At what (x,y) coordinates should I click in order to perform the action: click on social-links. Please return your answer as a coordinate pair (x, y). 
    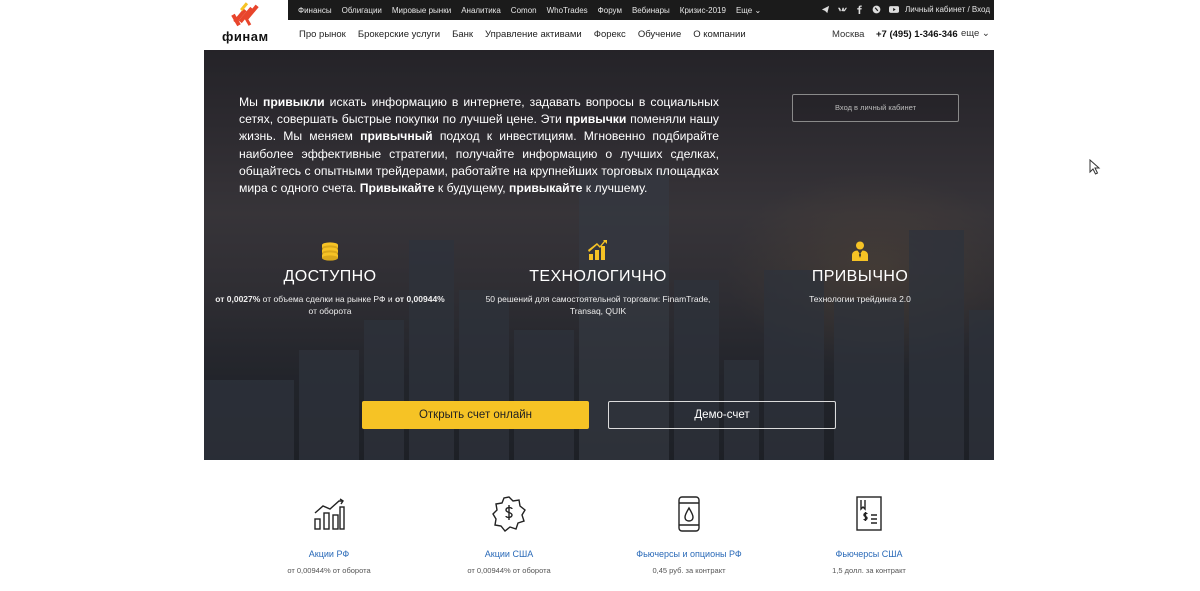
    Looking at the image, I should click on (860, 9).